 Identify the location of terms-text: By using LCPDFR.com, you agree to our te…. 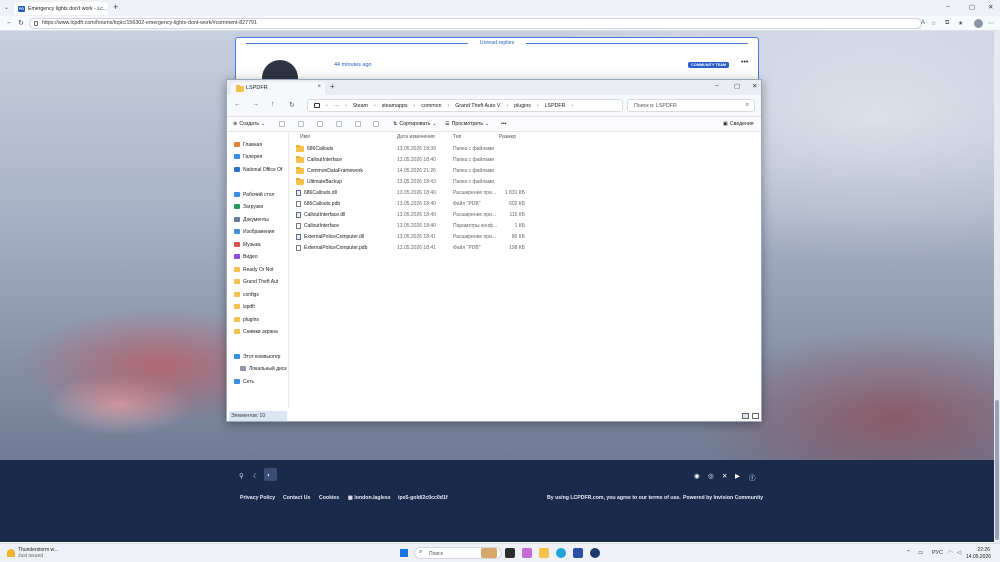
(614, 498).